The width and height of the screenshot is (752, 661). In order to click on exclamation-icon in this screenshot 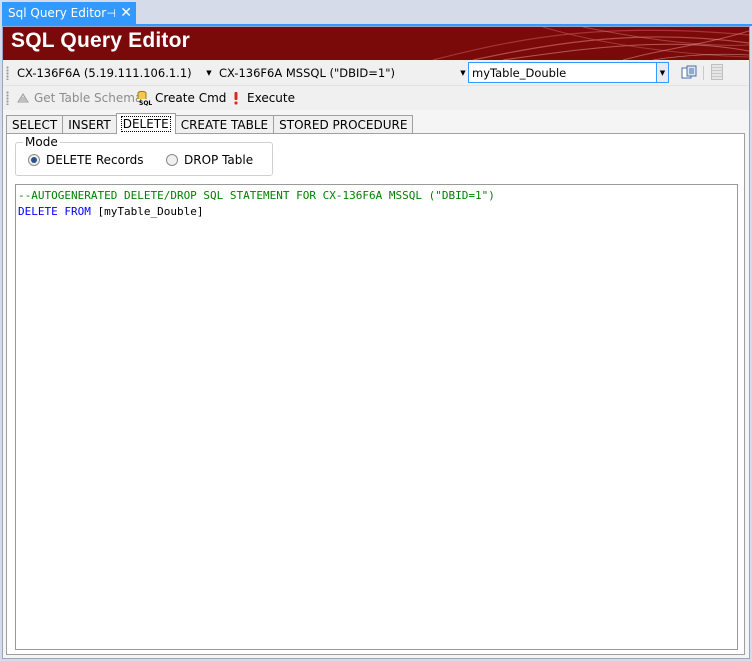, I will do `click(236, 98)`.